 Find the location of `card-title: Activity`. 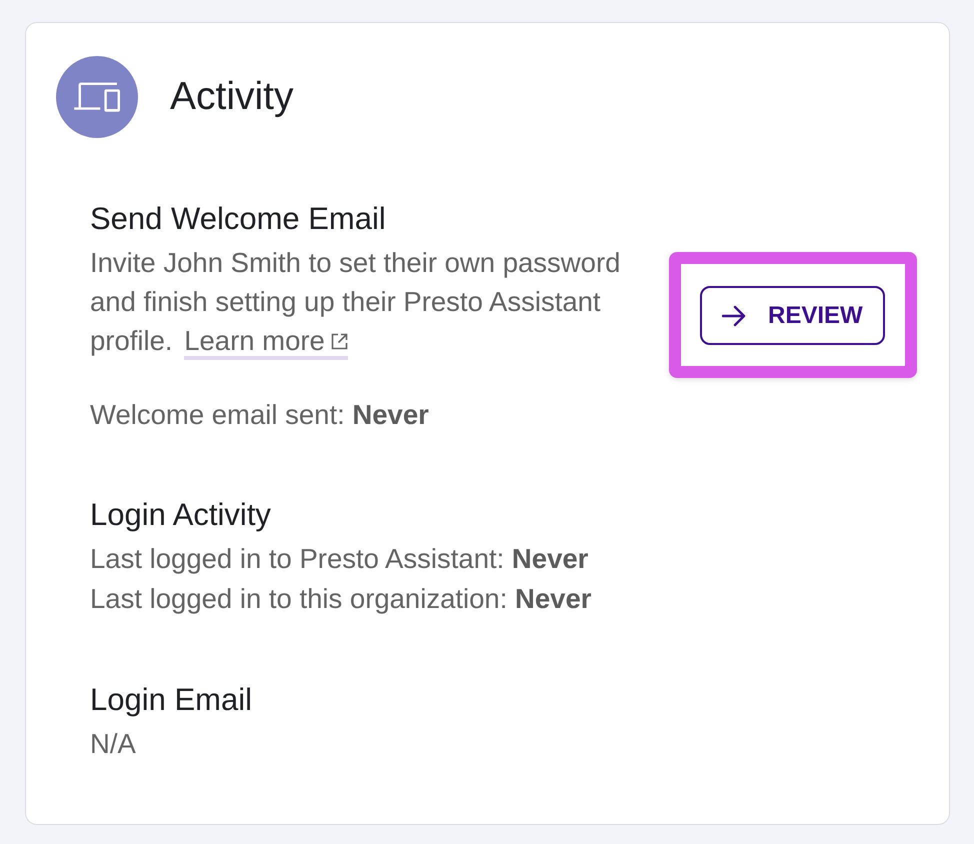

card-title: Activity is located at coordinates (232, 97).